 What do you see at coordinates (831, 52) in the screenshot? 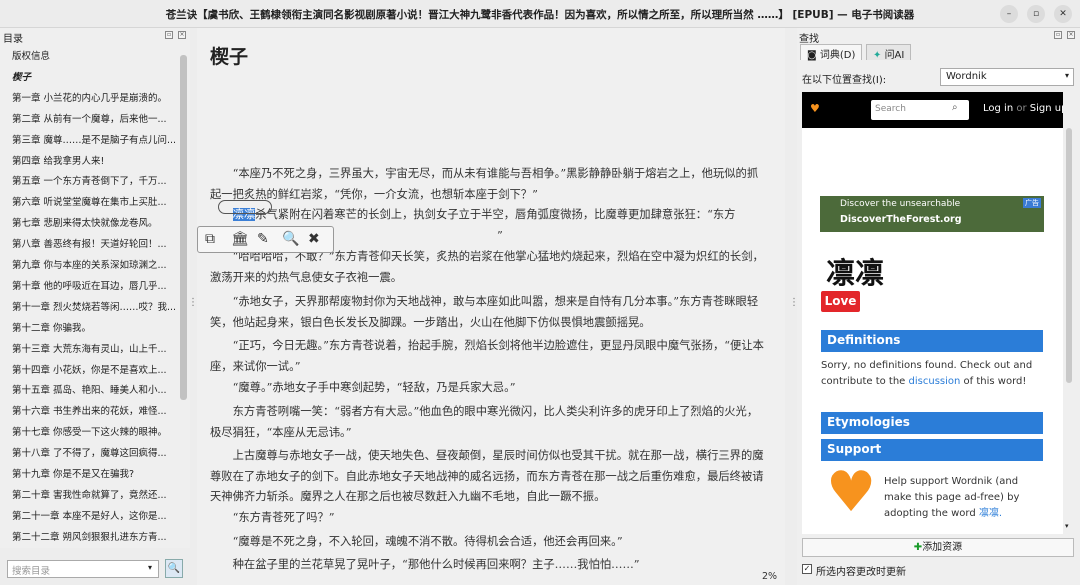
I see `tab-dictionary: ◙ 词典(D)` at bounding box center [831, 52].